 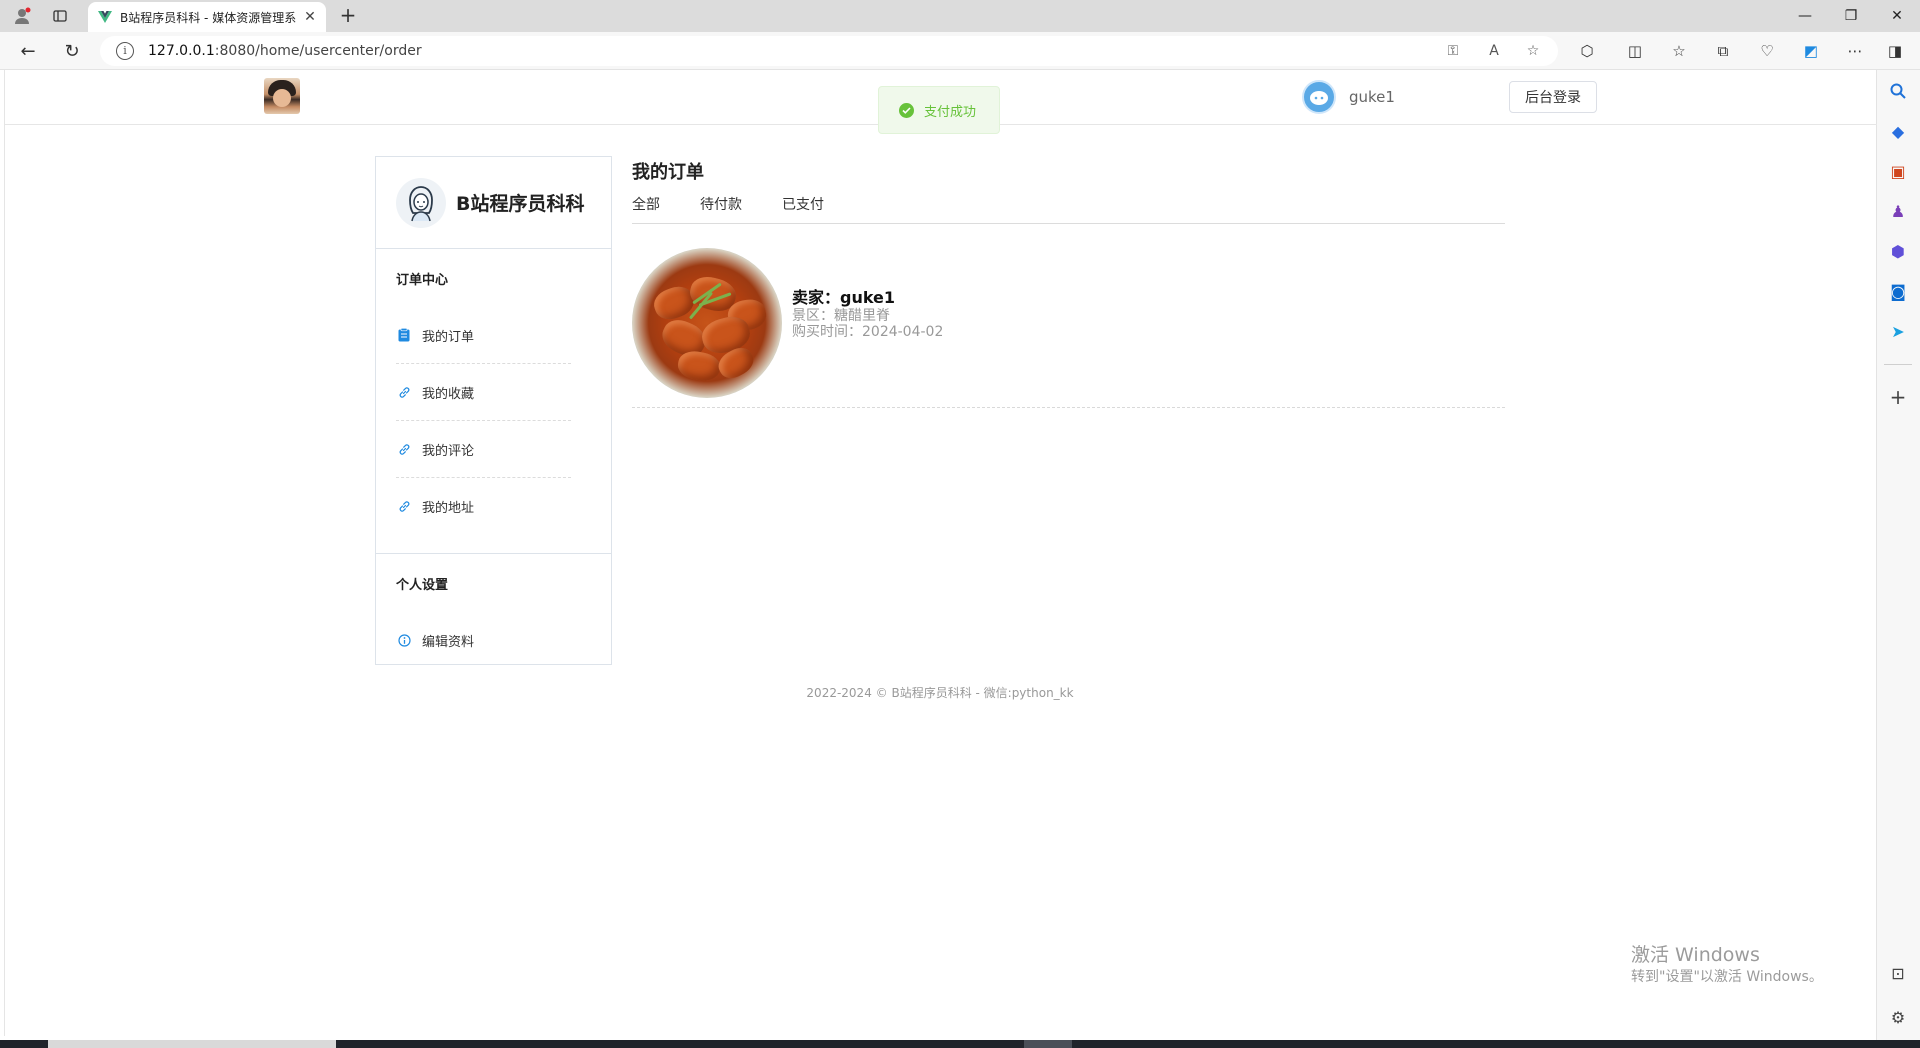 What do you see at coordinates (483, 506) in the screenshot?
I see `menu-item-my-address: 我的地址` at bounding box center [483, 506].